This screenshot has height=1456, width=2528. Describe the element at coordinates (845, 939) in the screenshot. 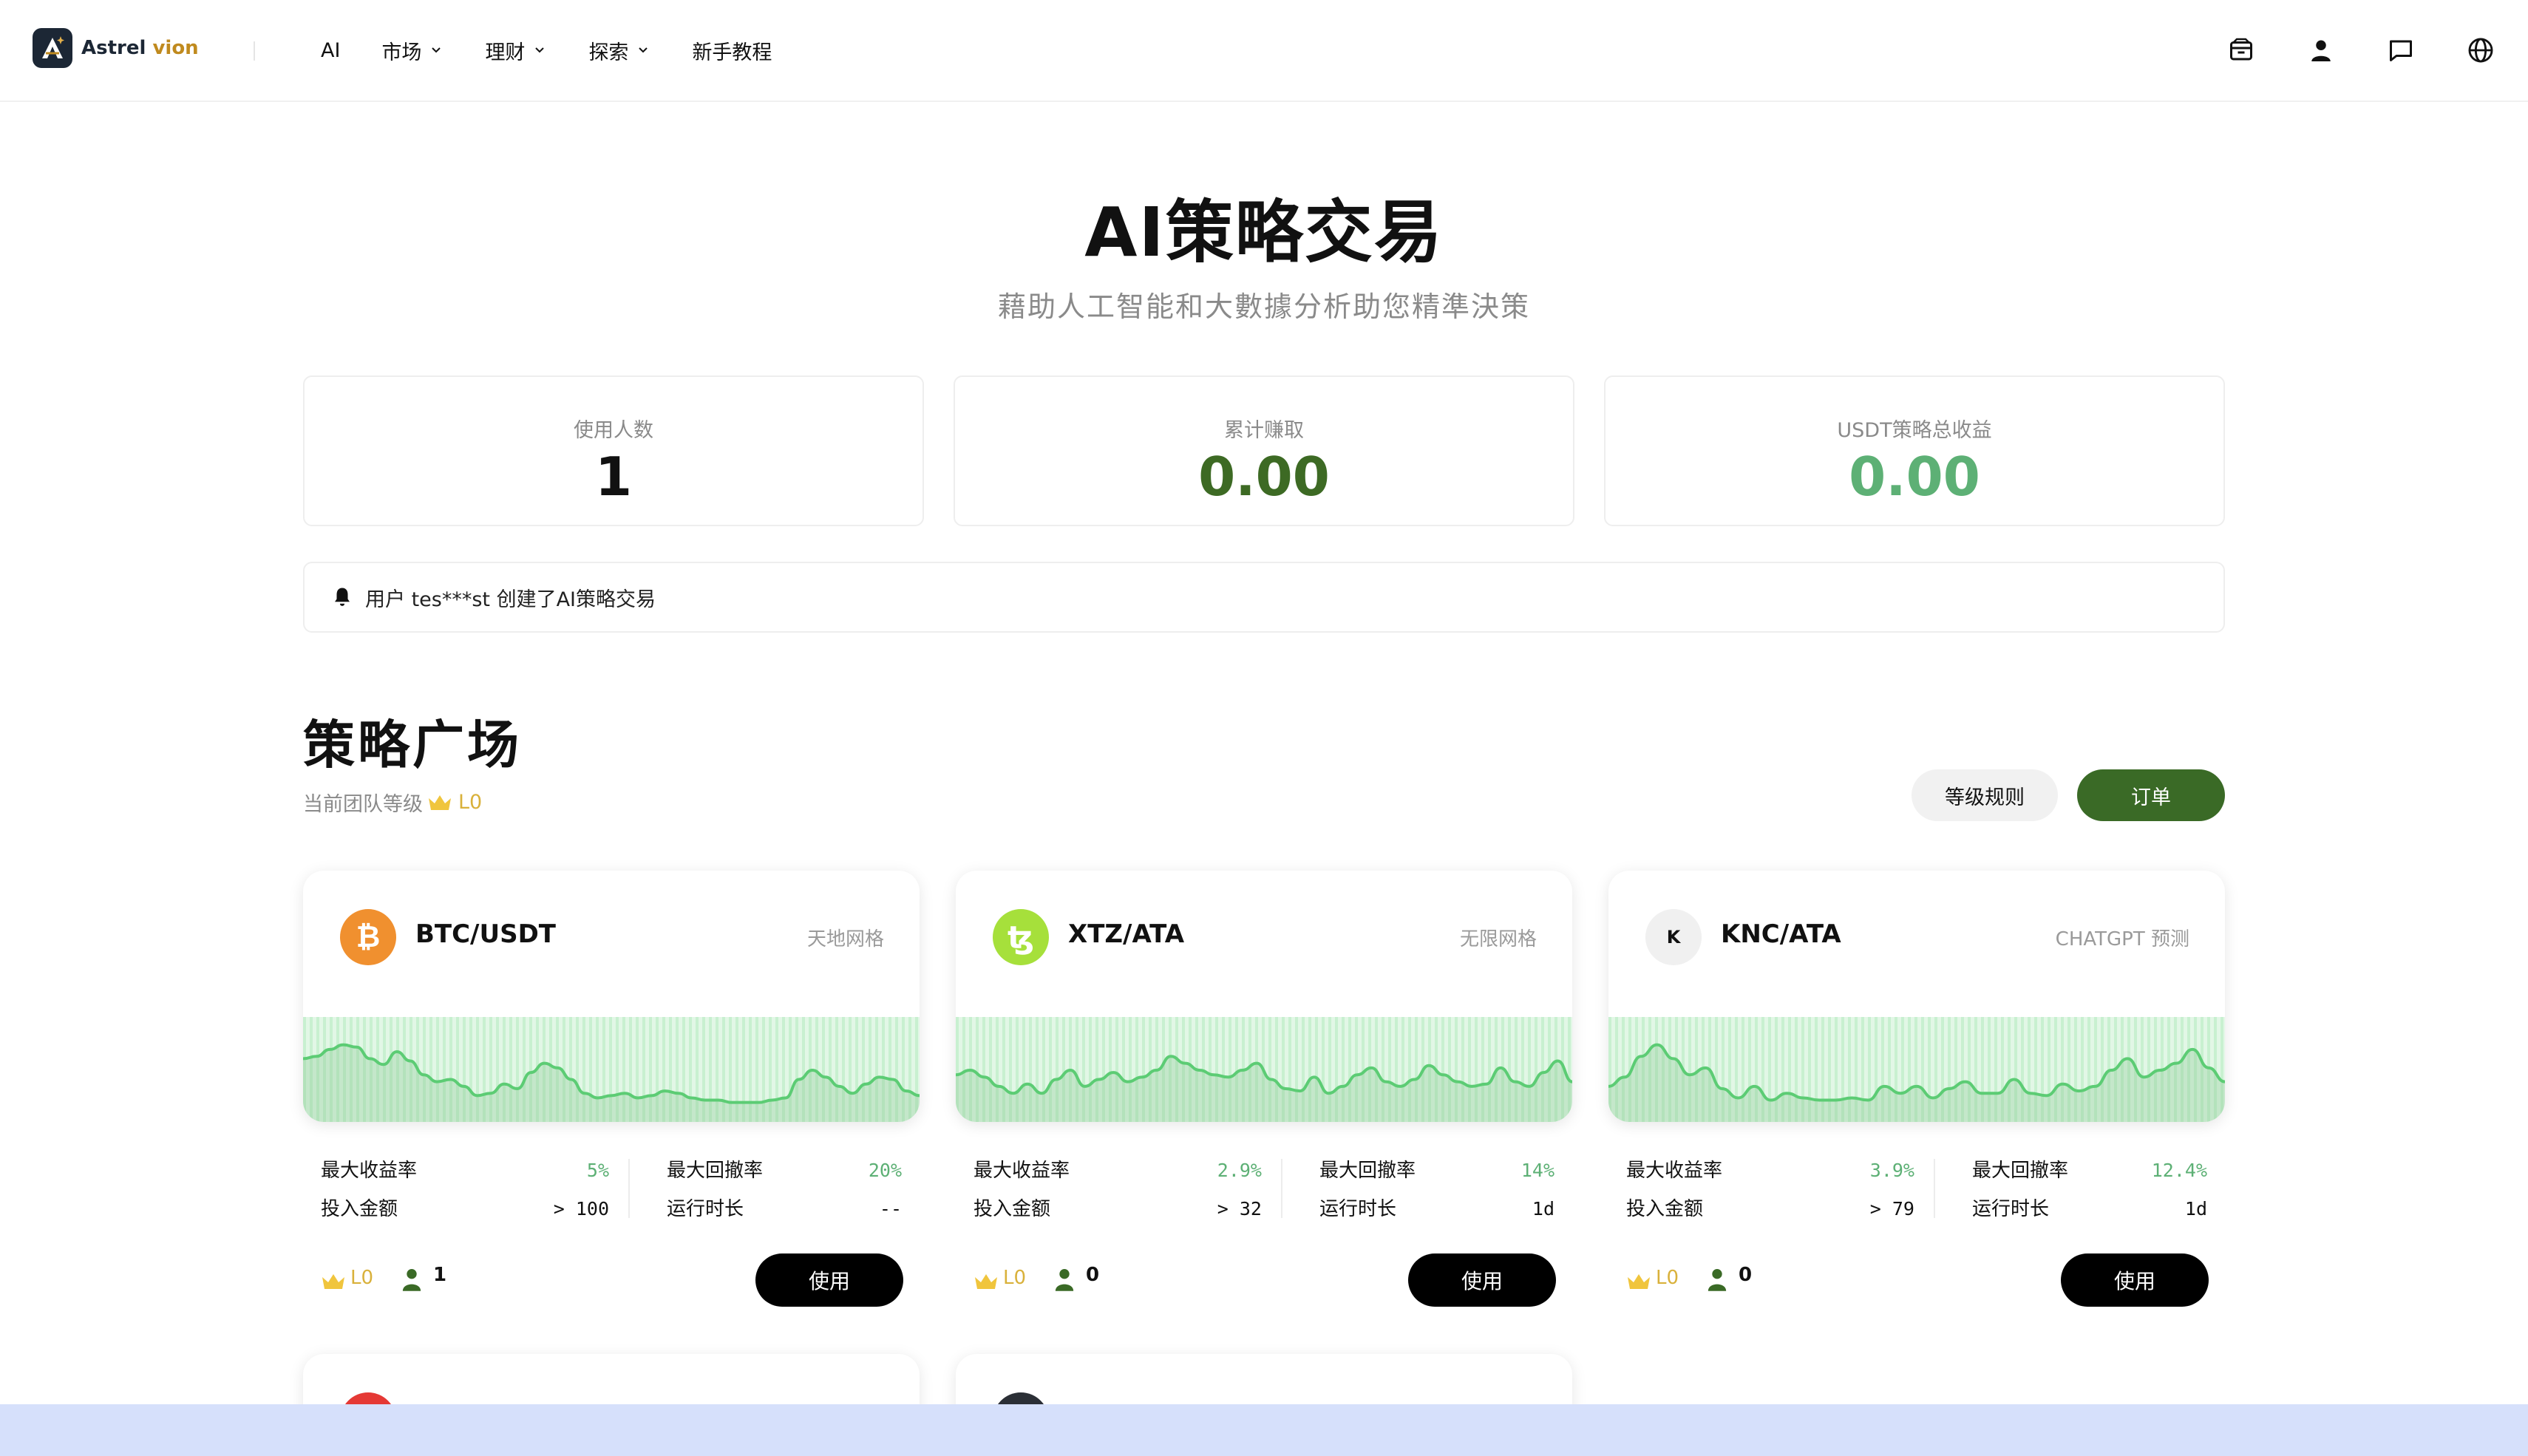

I see `strategy-type: 天地网格` at that location.